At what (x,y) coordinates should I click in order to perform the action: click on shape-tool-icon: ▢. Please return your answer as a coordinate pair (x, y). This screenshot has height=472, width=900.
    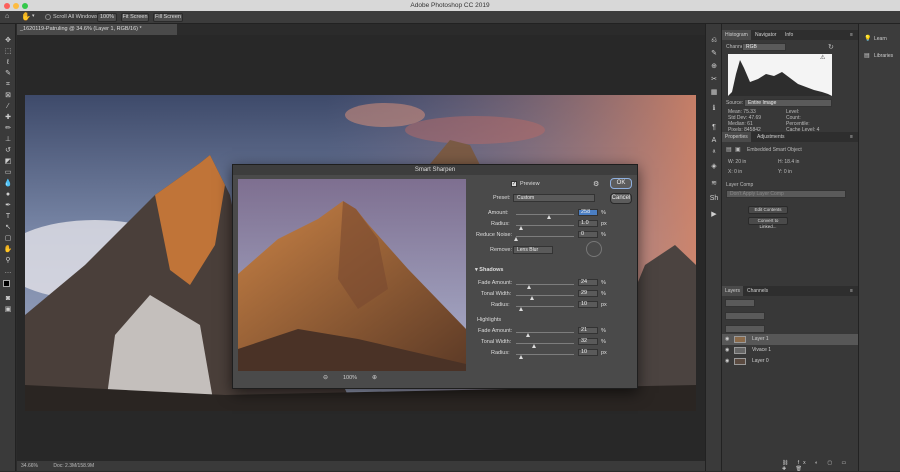
    Looking at the image, I should click on (8, 238).